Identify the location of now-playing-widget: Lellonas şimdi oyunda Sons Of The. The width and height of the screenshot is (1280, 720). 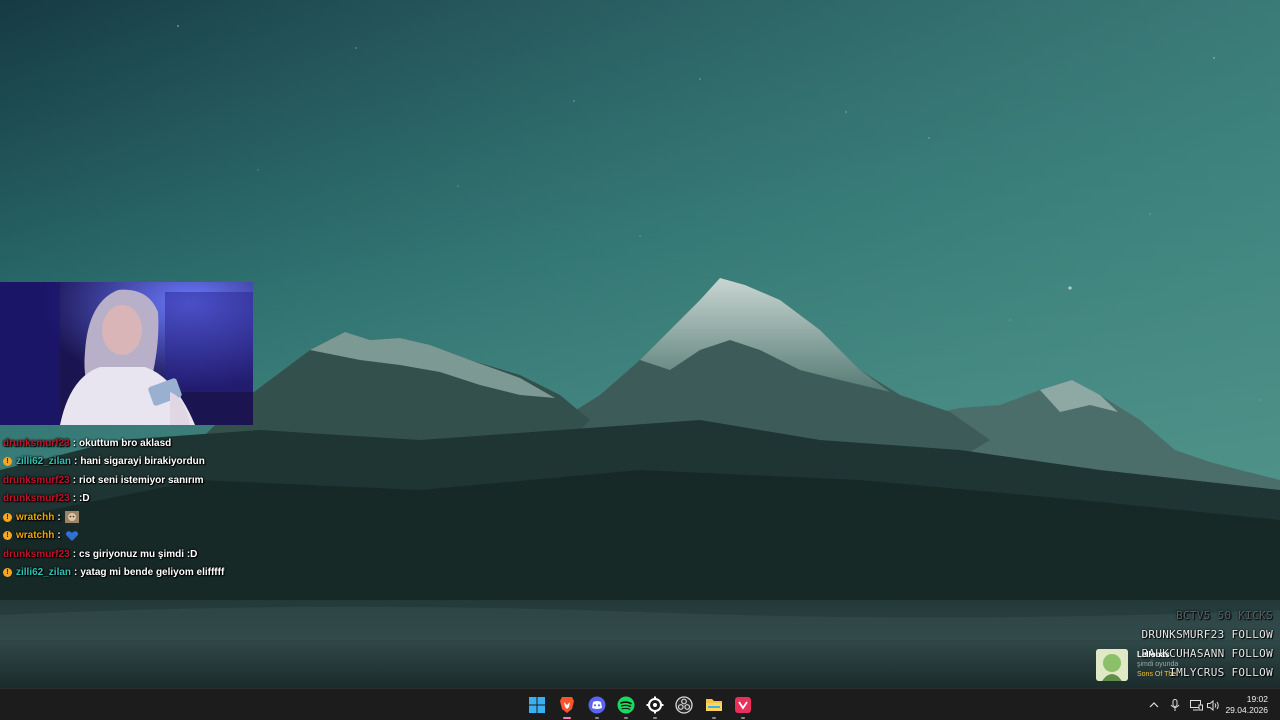
(1141, 665).